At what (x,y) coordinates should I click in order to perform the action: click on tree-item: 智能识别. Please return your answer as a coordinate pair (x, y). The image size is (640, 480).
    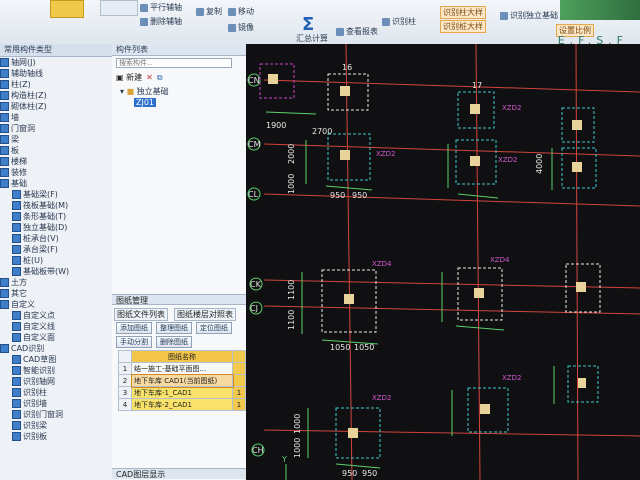
    Looking at the image, I should click on (56, 370).